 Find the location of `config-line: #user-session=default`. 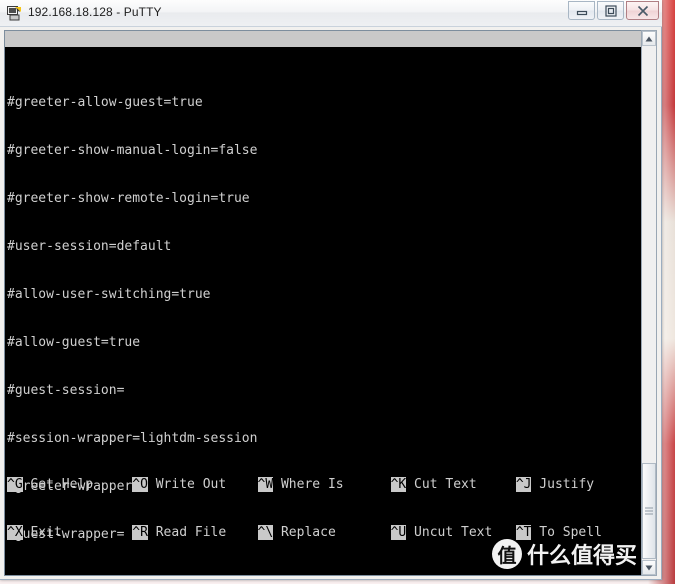

config-line: #user-session=default is located at coordinates (89, 246).